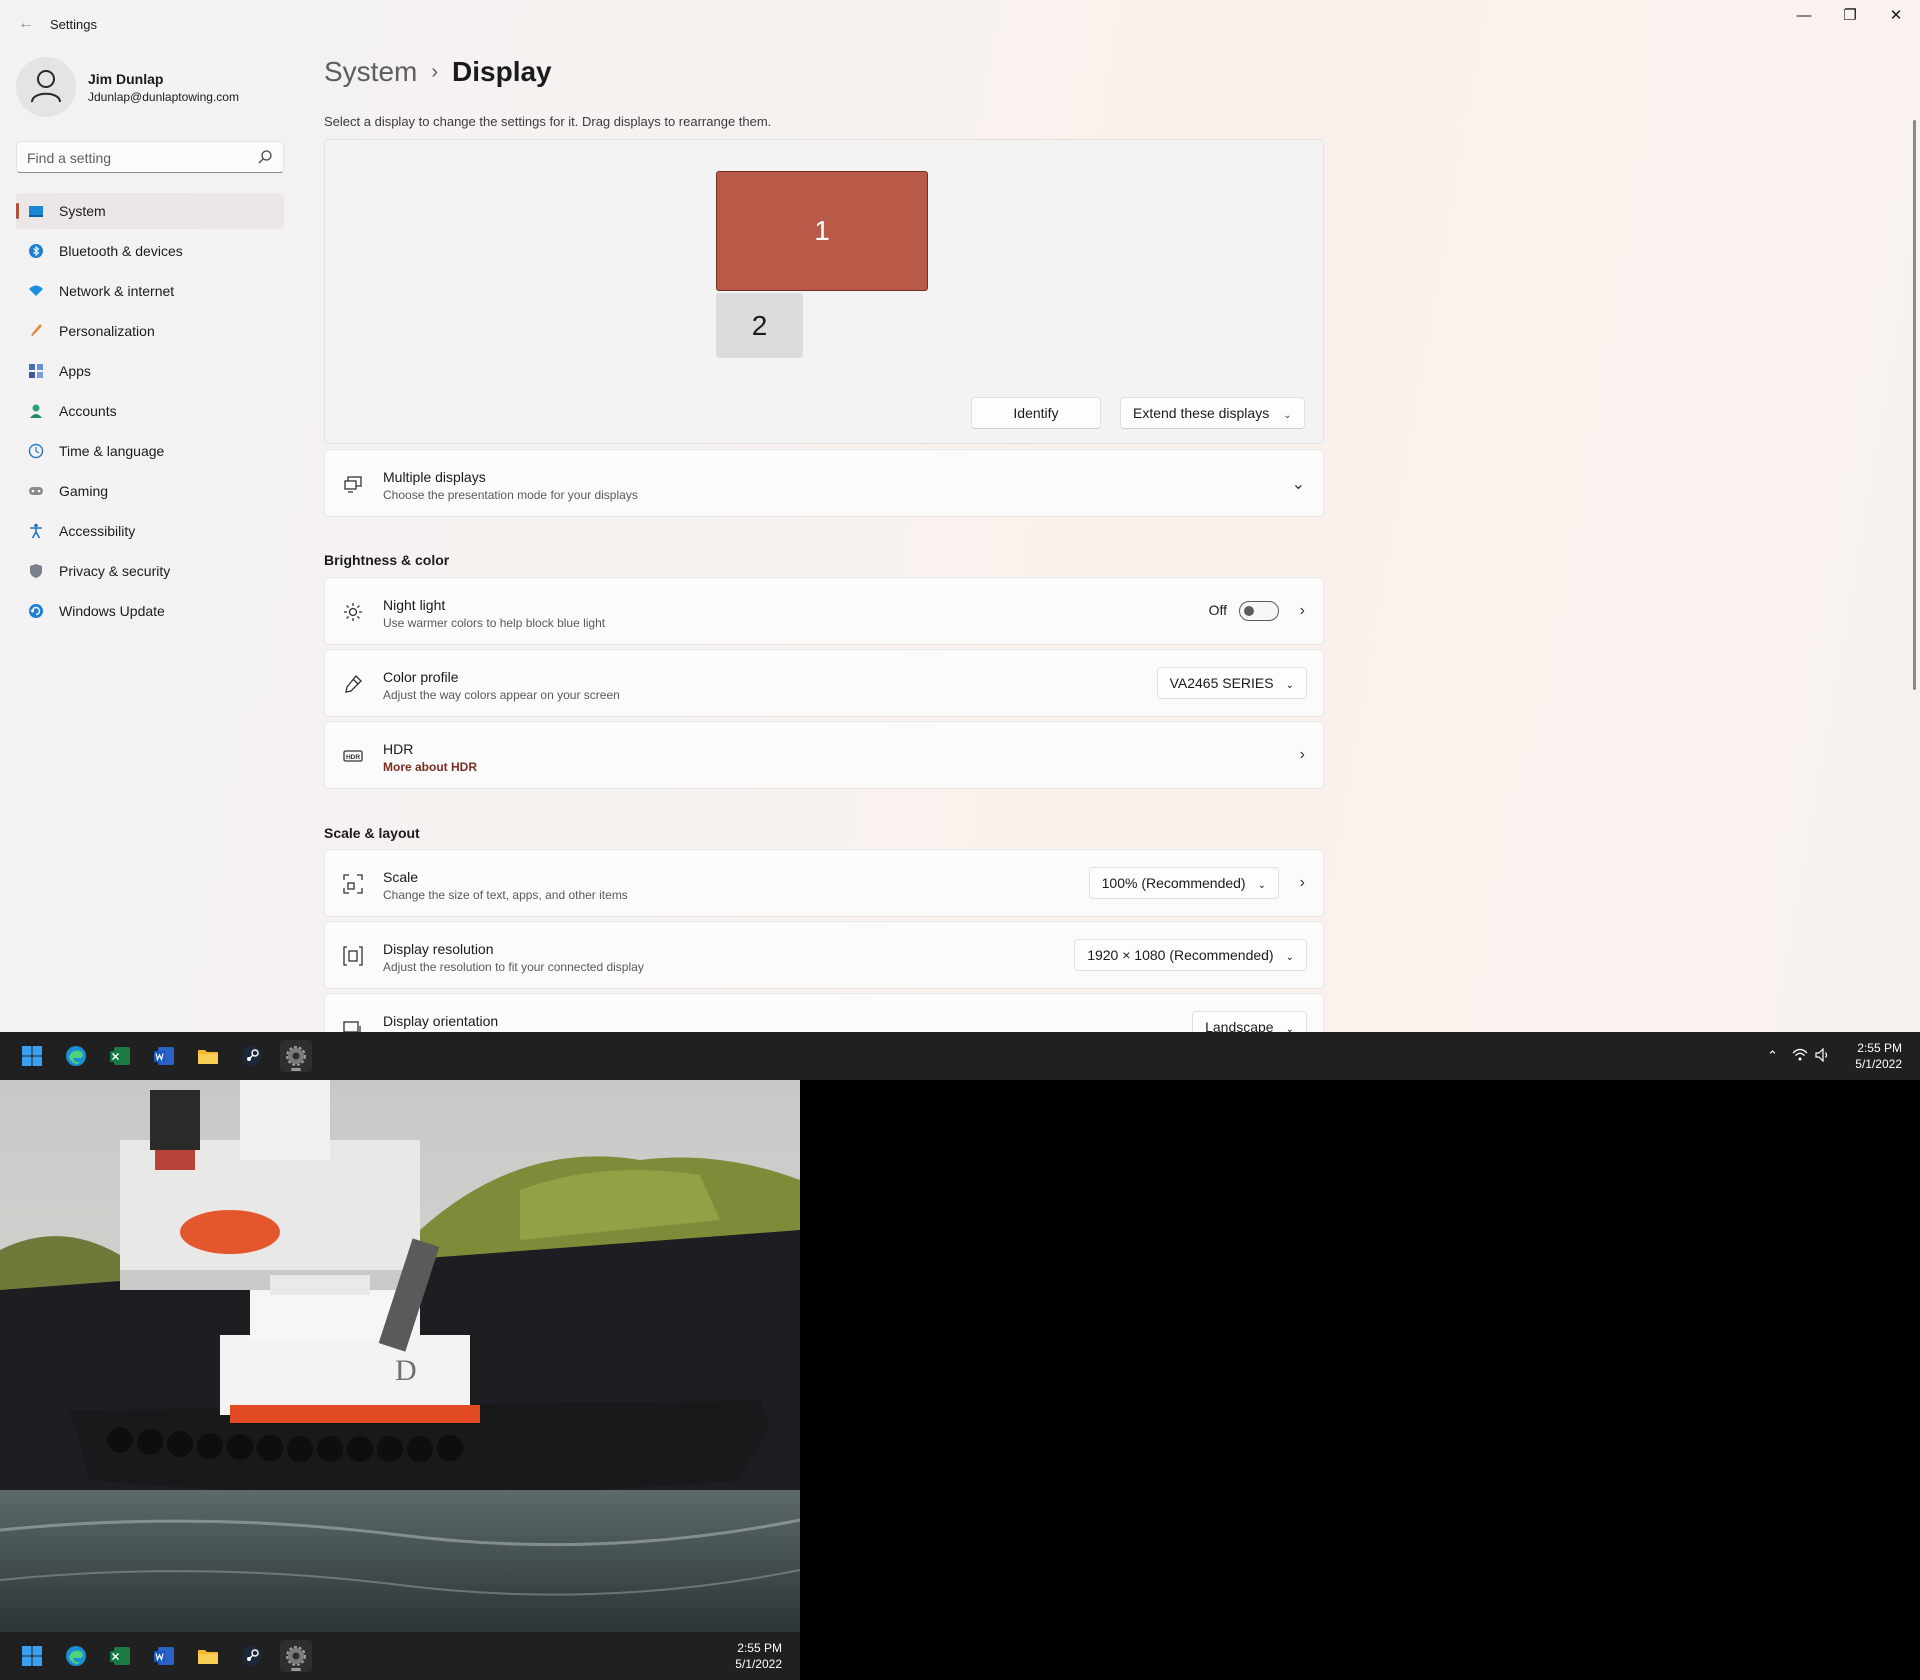 The image size is (1920, 1680). Describe the element at coordinates (1896, 16) in the screenshot. I see `close-button: ✕` at that location.